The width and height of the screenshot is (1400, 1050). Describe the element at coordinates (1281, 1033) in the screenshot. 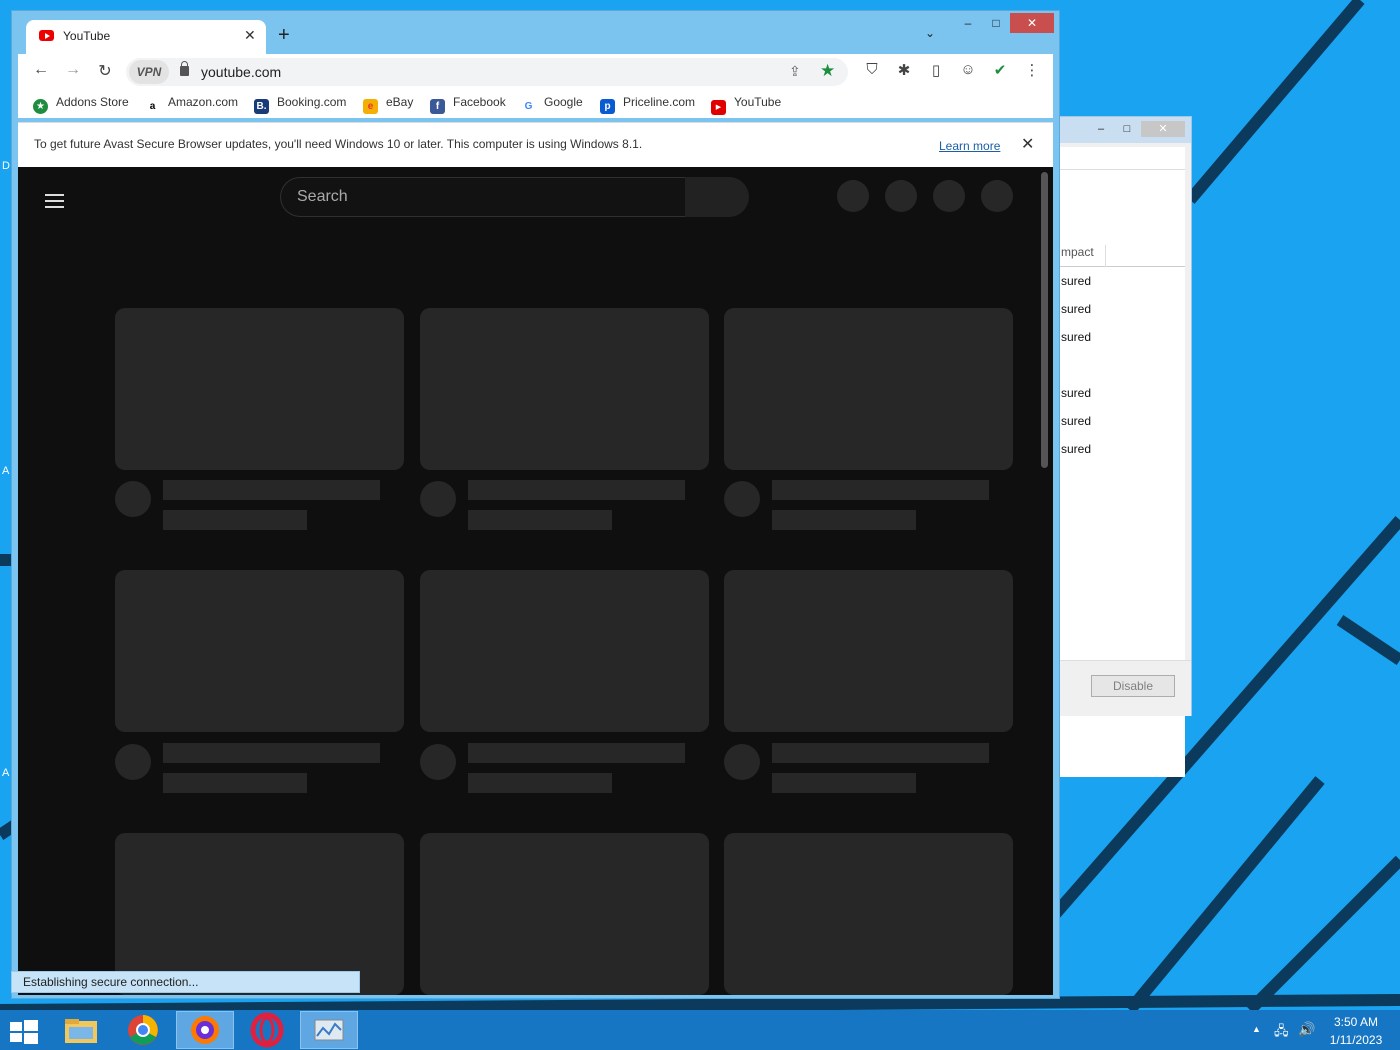

I see `network-icon: 🖧` at that location.